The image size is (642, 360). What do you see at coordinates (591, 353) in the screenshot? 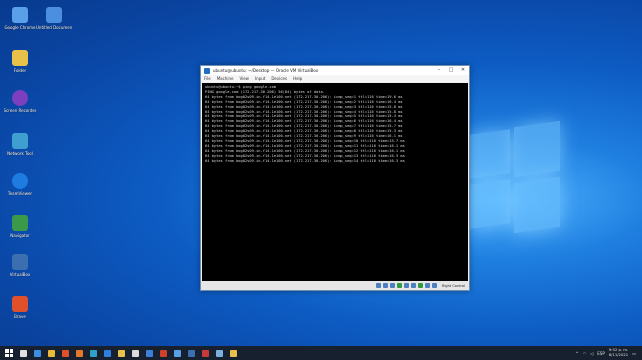
I see `volume-icon: ◁` at bounding box center [591, 353].